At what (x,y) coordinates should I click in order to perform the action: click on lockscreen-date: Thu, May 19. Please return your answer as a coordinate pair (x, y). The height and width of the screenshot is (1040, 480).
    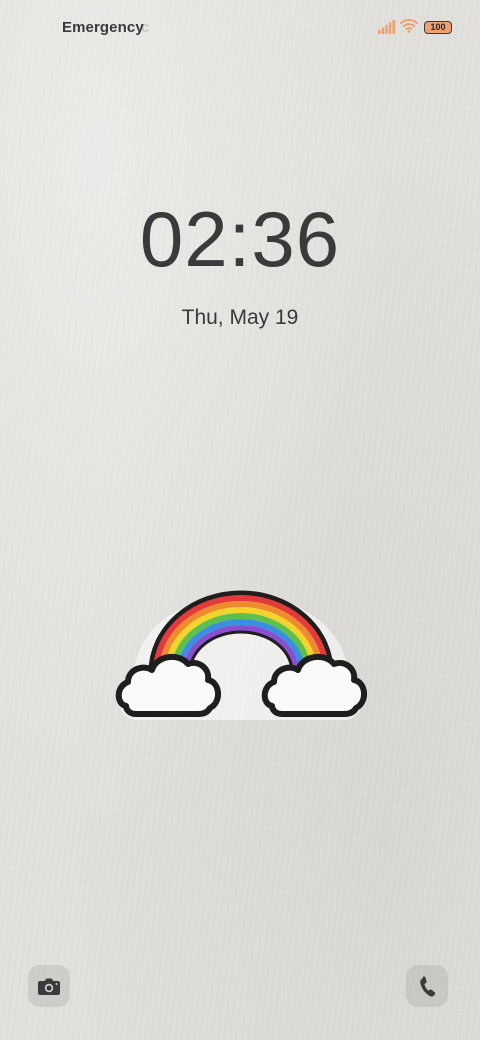
    Looking at the image, I should click on (240, 317).